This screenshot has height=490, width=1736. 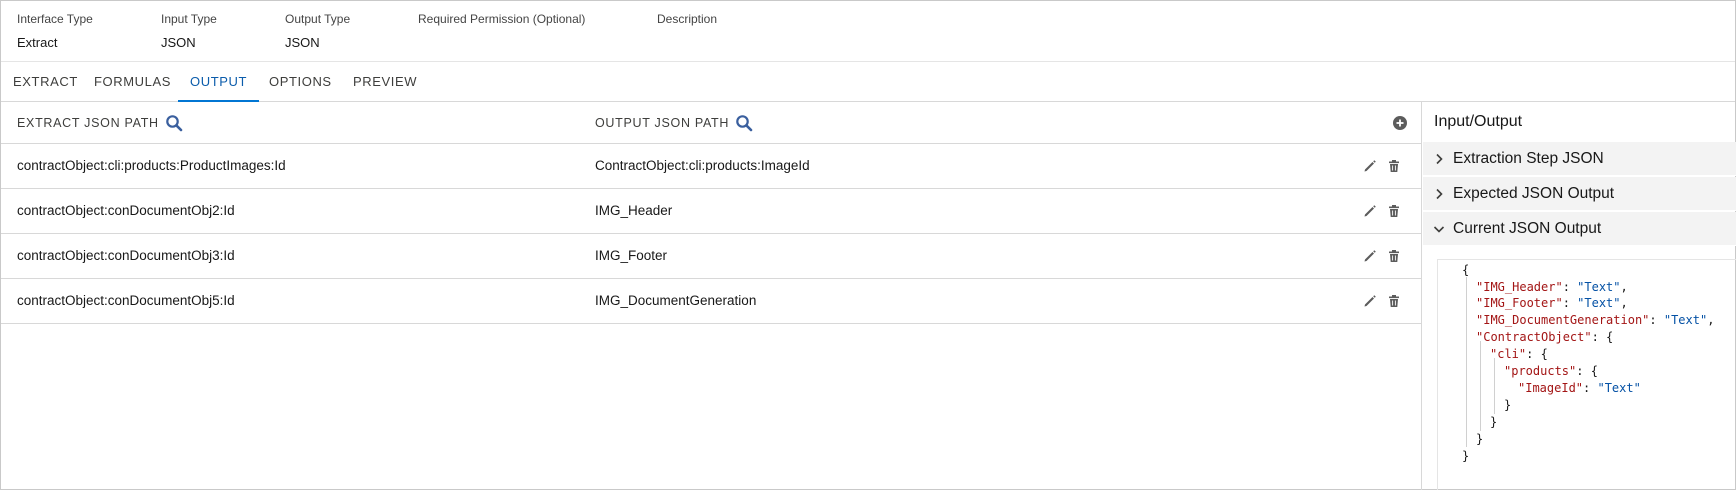 I want to click on tab-preview: PREVIEW, so click(x=385, y=82).